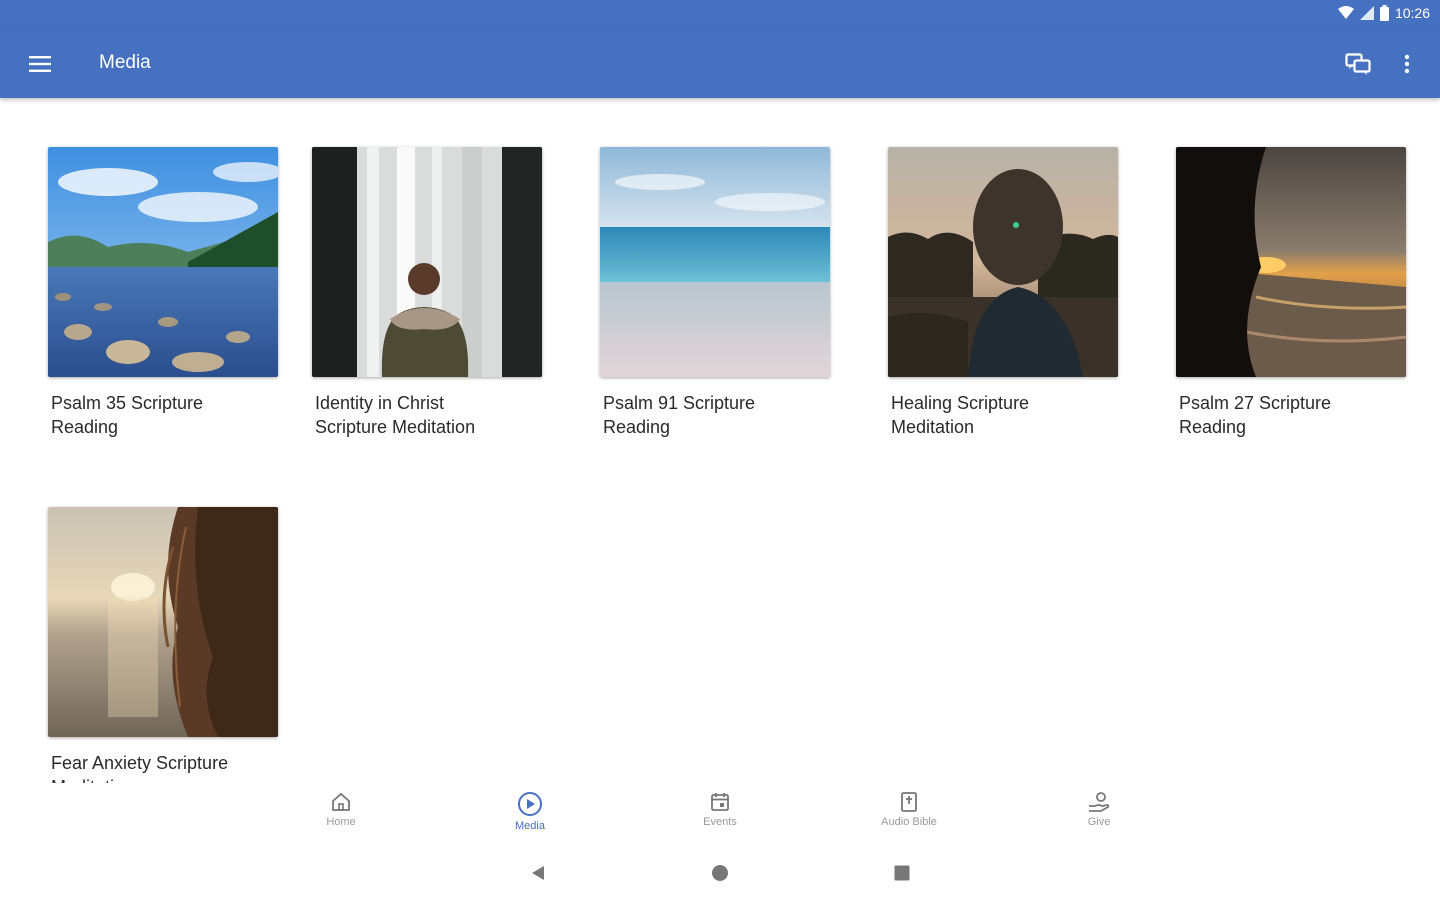  I want to click on page-title: Media, so click(125, 62).